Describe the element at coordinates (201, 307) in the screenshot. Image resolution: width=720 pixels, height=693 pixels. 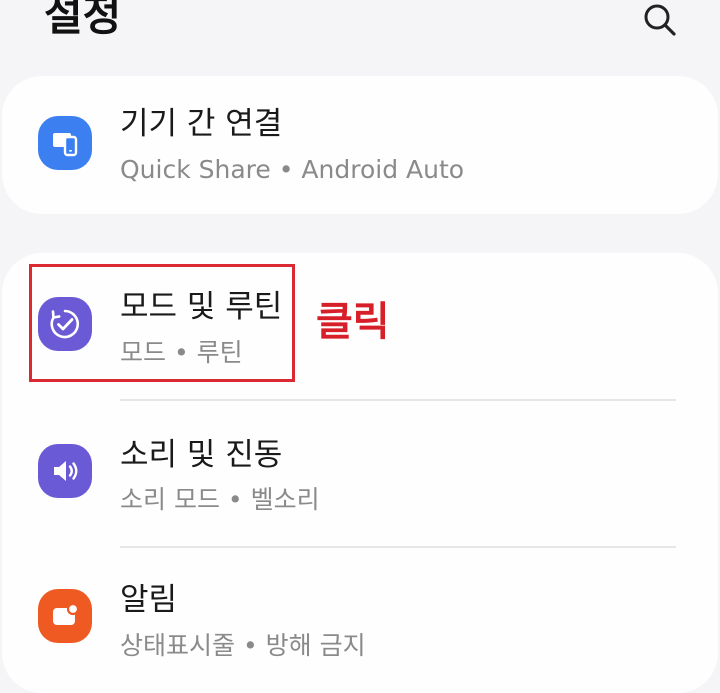
I see `item-title: 모드 및 루틴` at that location.